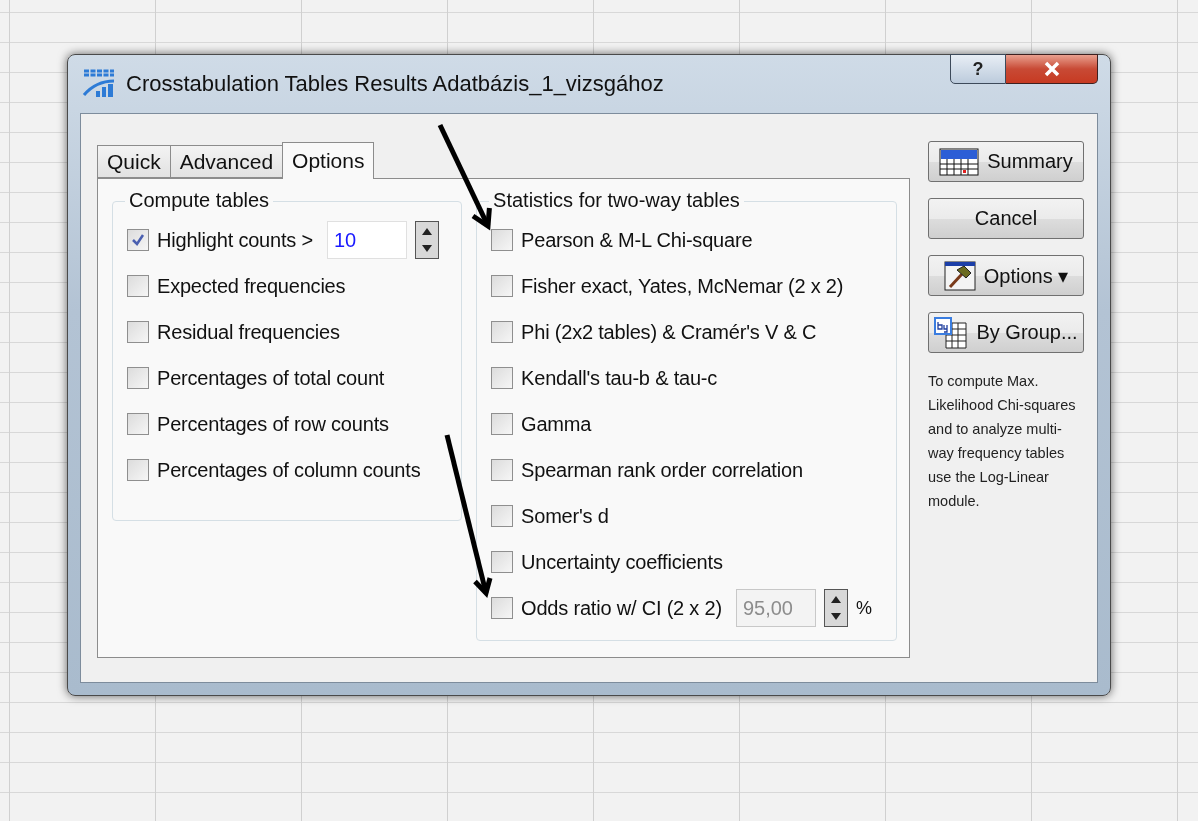 The image size is (1198, 821). Describe the element at coordinates (1006, 218) in the screenshot. I see `cancel-button: Cancel` at that location.